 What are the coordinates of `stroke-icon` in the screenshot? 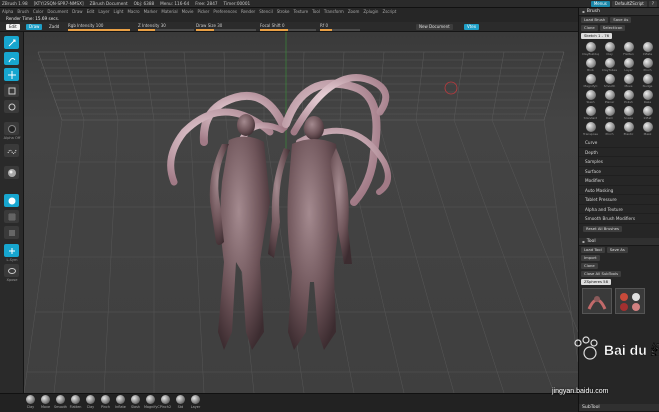 It's located at (11, 150).